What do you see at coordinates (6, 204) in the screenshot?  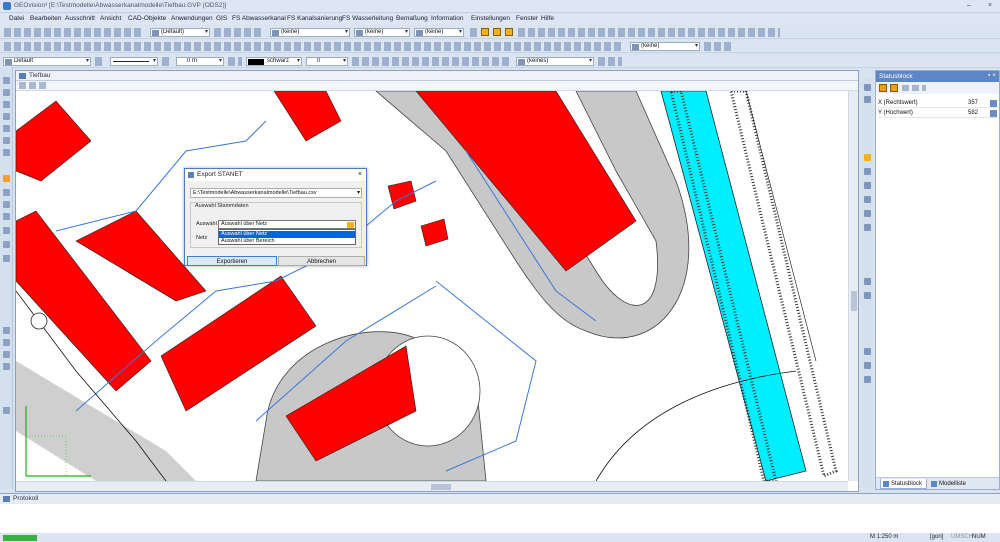 I see `symbol-tool-icon` at bounding box center [6, 204].